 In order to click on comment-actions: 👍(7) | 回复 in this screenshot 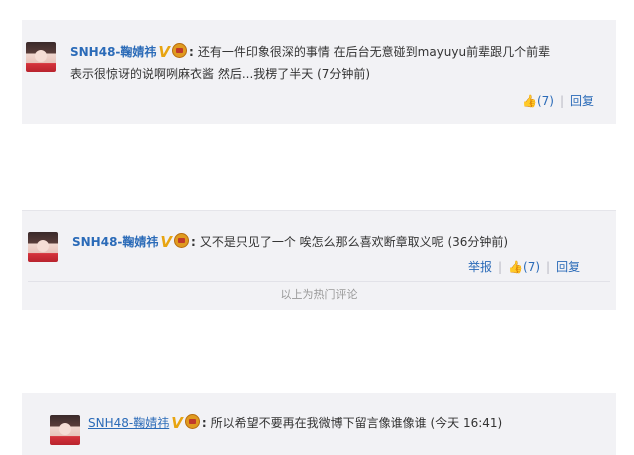, I will do `click(558, 101)`.